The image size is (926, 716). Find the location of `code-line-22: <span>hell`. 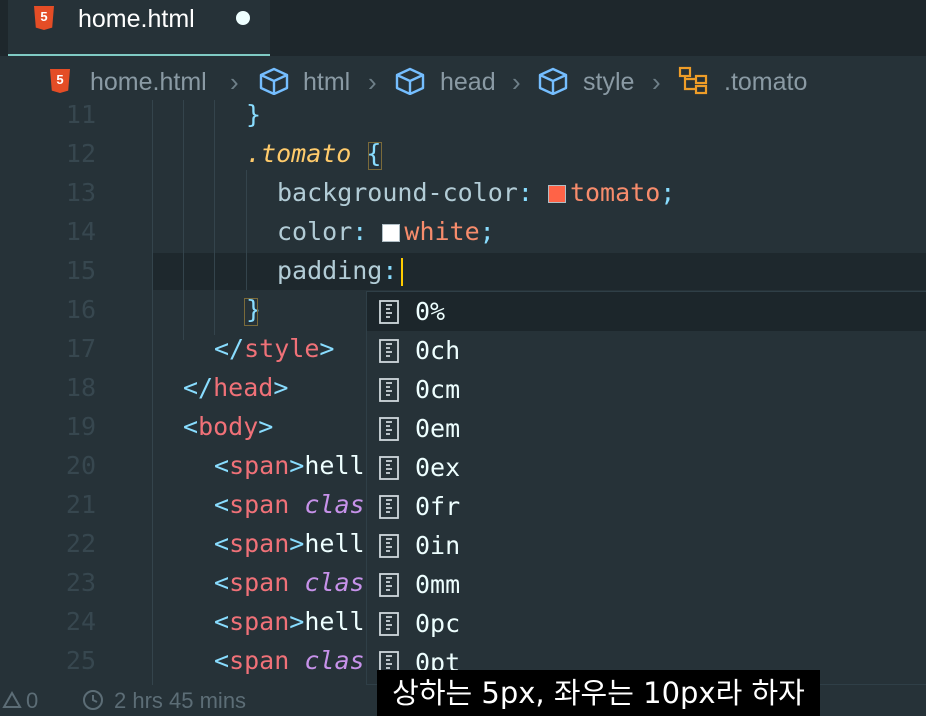

code-line-22: <span>hell is located at coordinates (289, 543).